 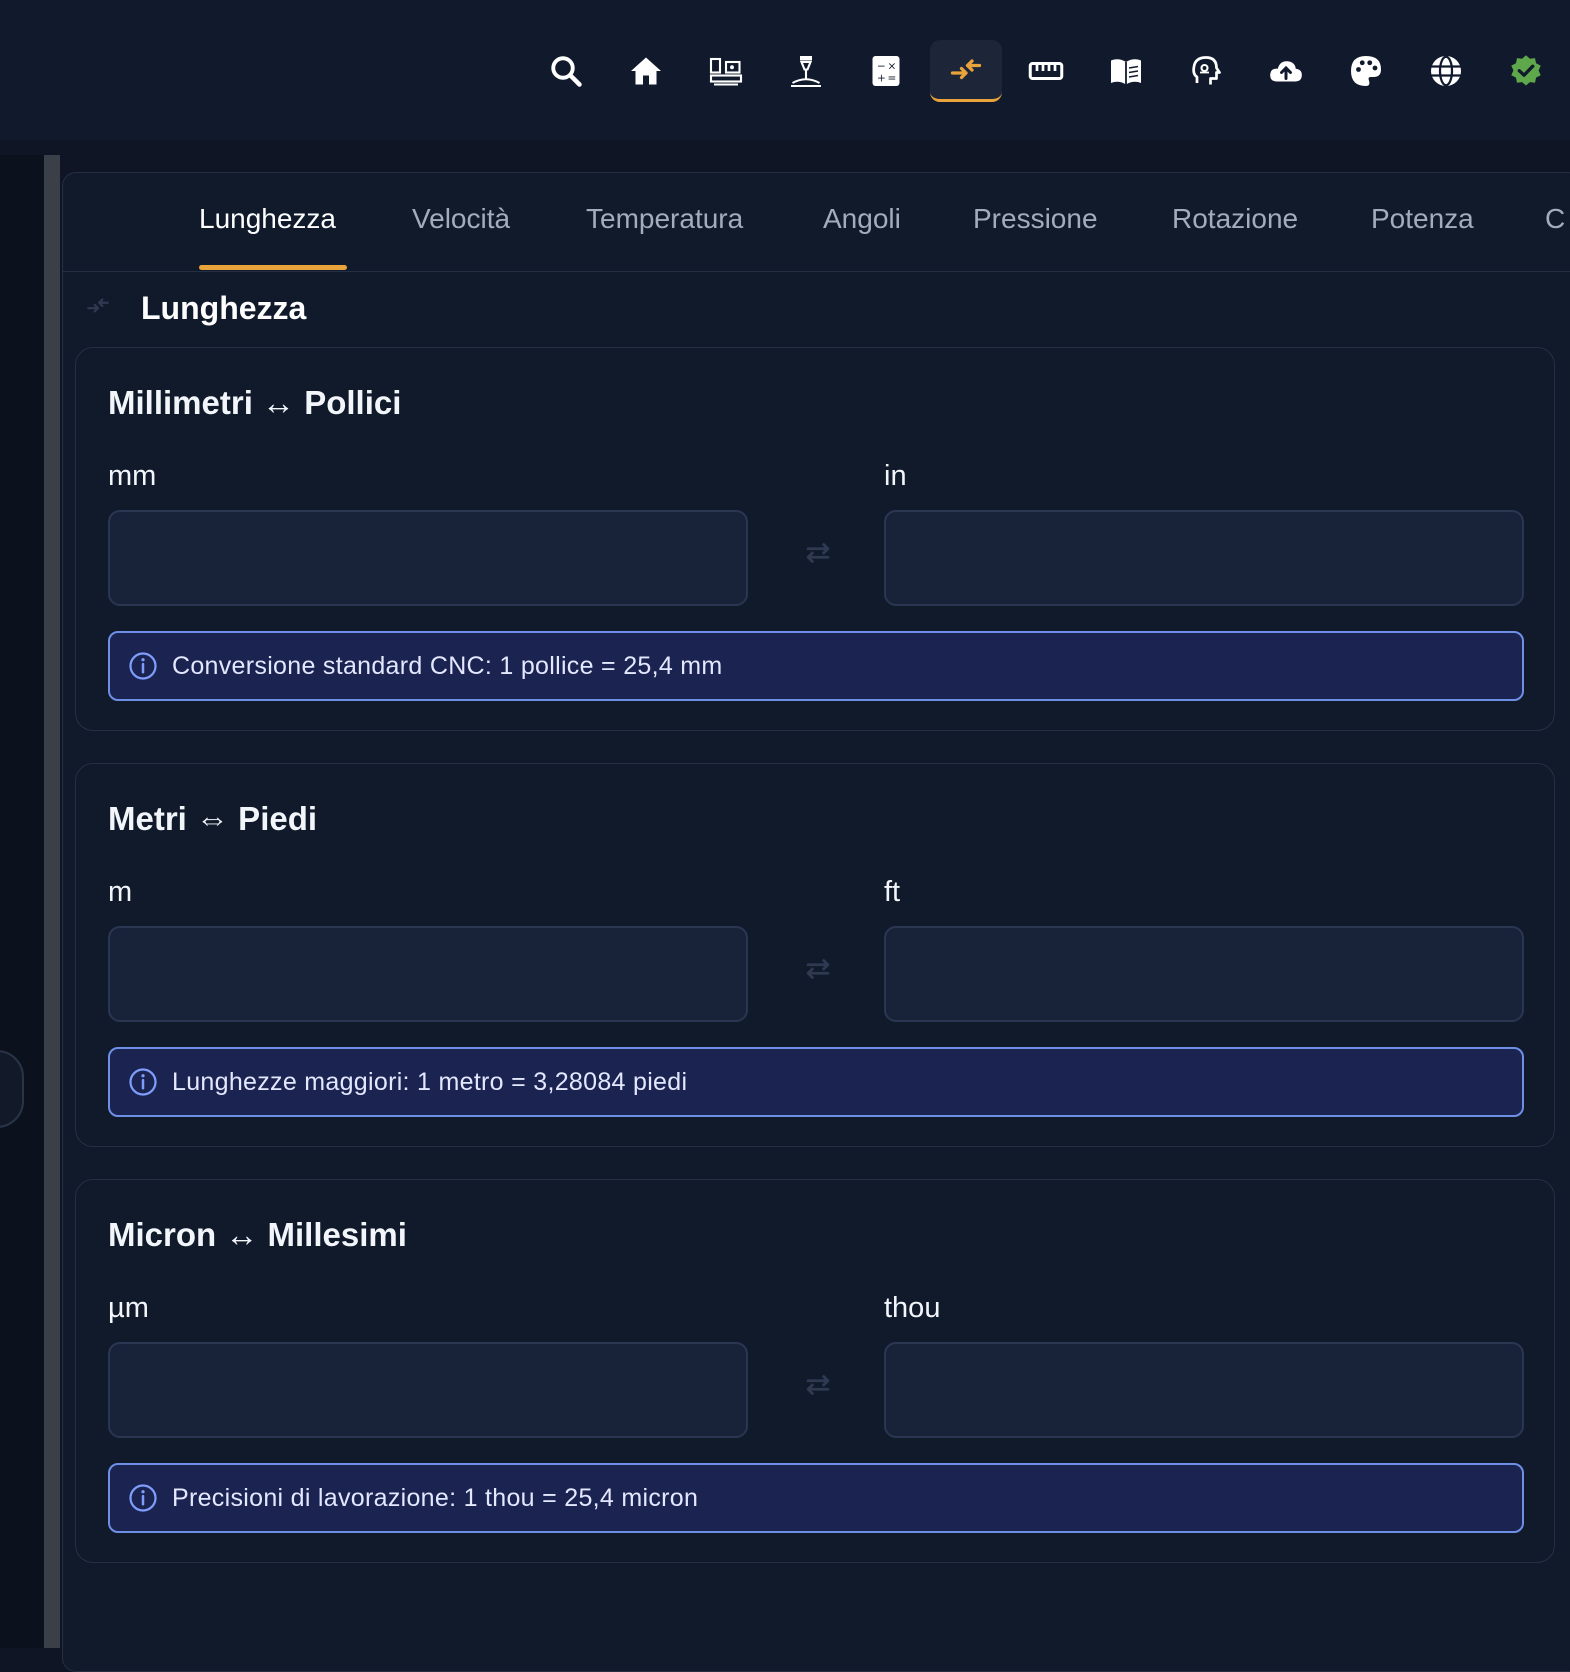 What do you see at coordinates (862, 219) in the screenshot?
I see `tab-angoli: Angoli` at bounding box center [862, 219].